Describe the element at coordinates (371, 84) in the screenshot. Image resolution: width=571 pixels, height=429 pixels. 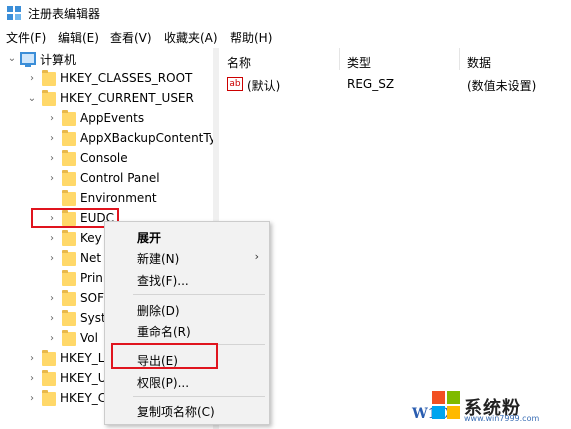
I see `value-type: REG_SZ` at that location.